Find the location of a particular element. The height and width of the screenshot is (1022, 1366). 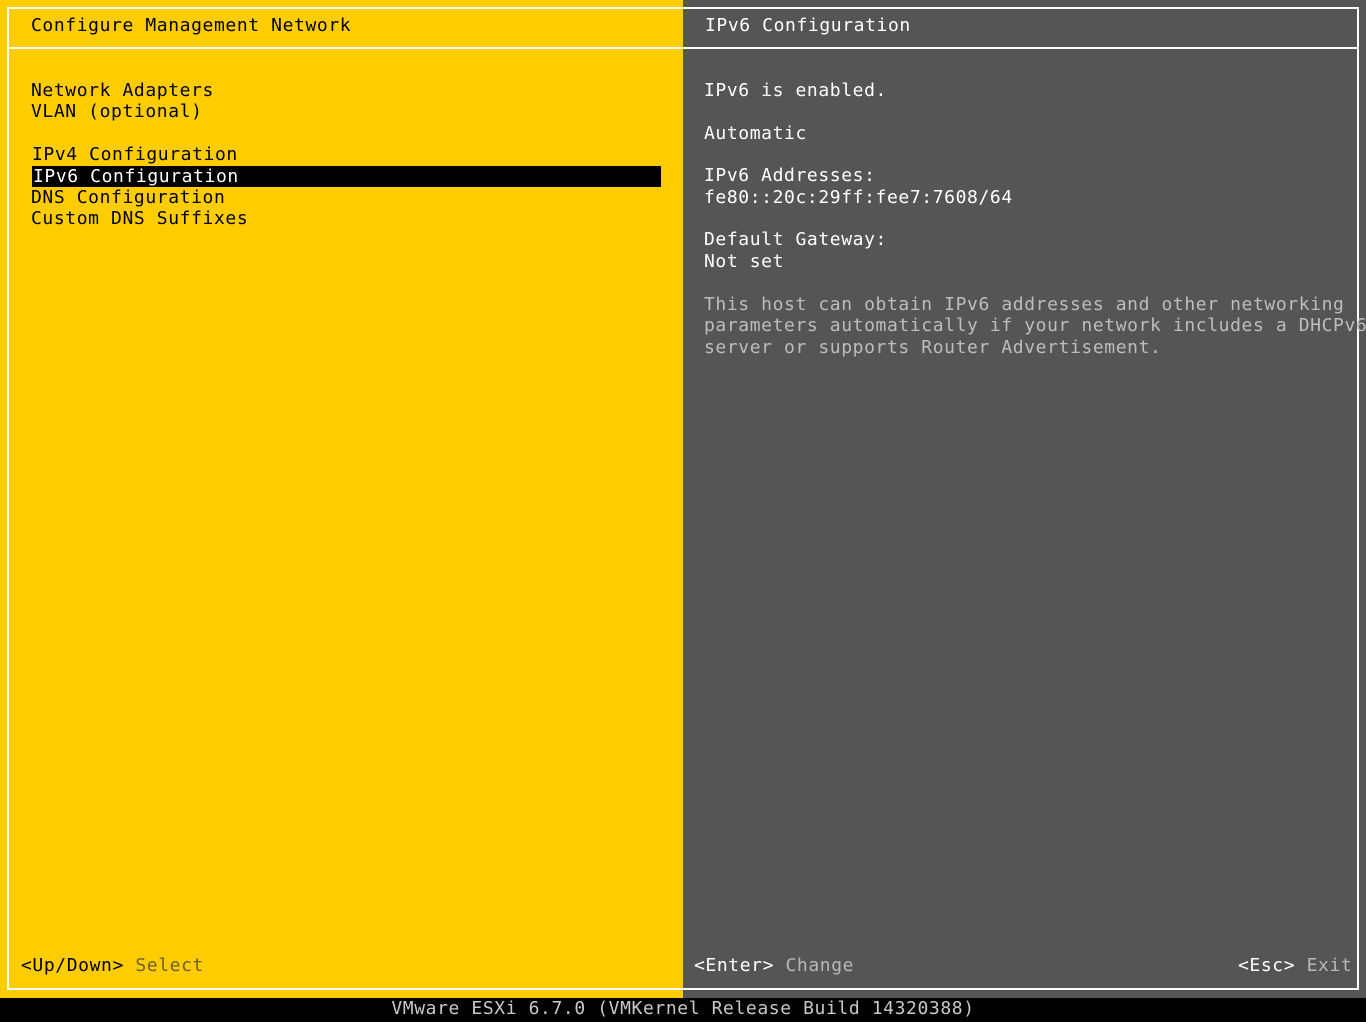

menu-item-vlan: VLAN (optional) is located at coordinates (117, 111).